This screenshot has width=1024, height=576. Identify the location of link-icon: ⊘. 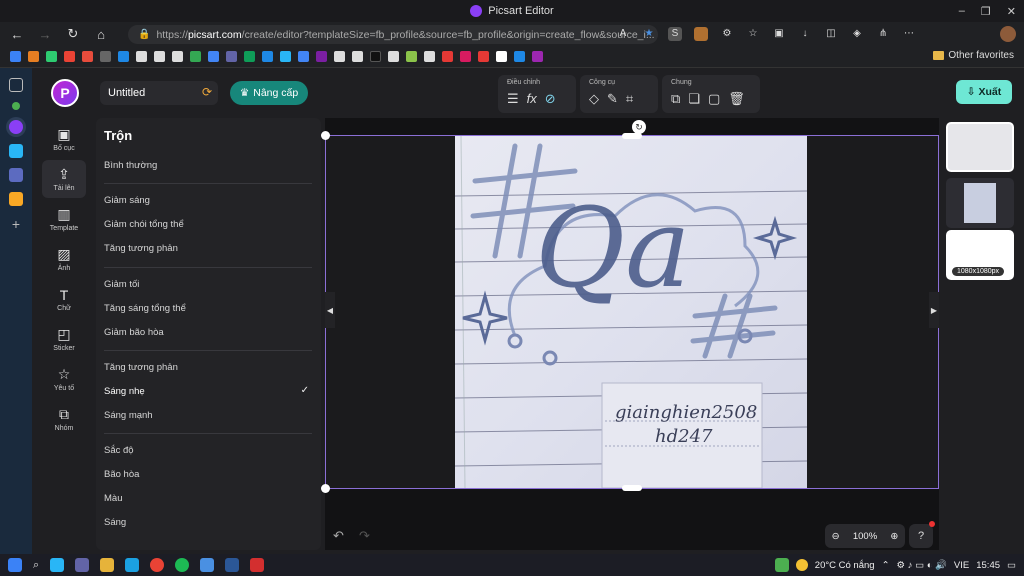
(550, 99).